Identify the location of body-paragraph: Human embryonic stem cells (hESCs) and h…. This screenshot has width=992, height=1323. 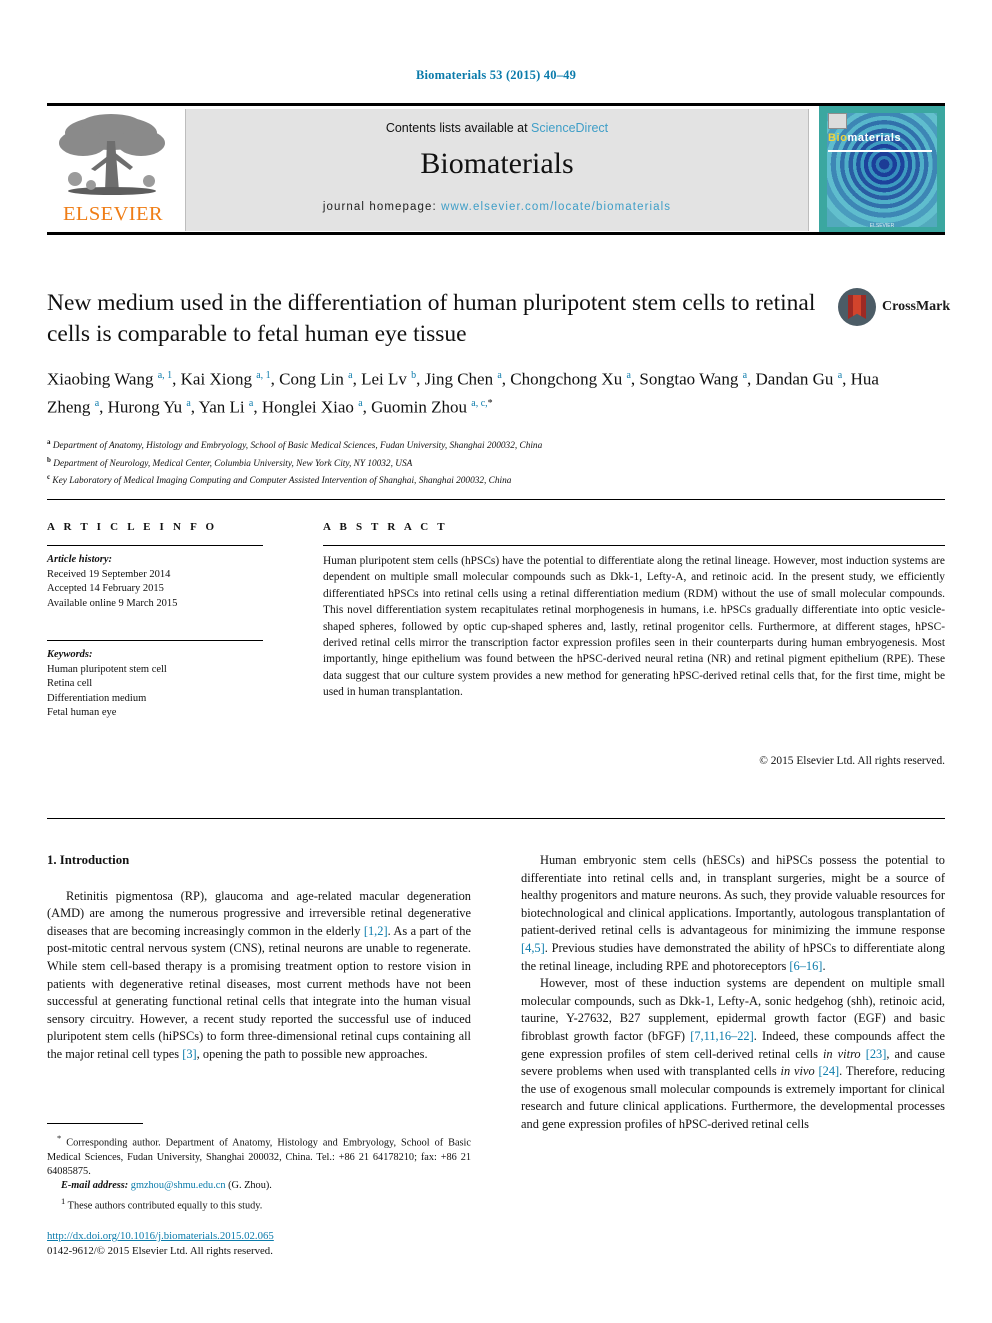
(733, 913).